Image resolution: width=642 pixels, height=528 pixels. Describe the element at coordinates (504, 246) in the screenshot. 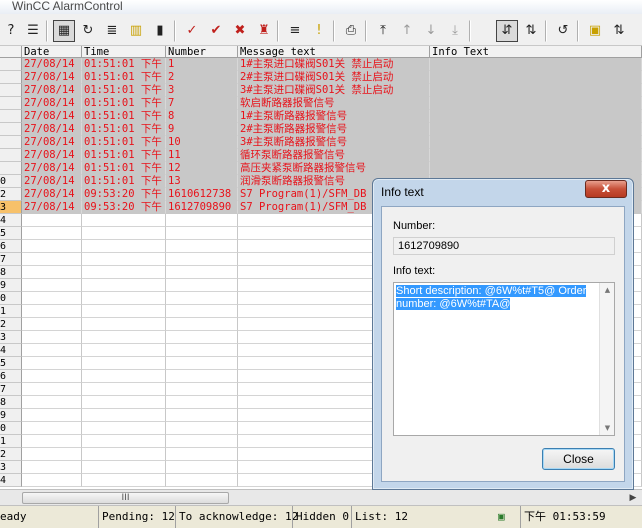

I see `number-field: 1612709890` at that location.